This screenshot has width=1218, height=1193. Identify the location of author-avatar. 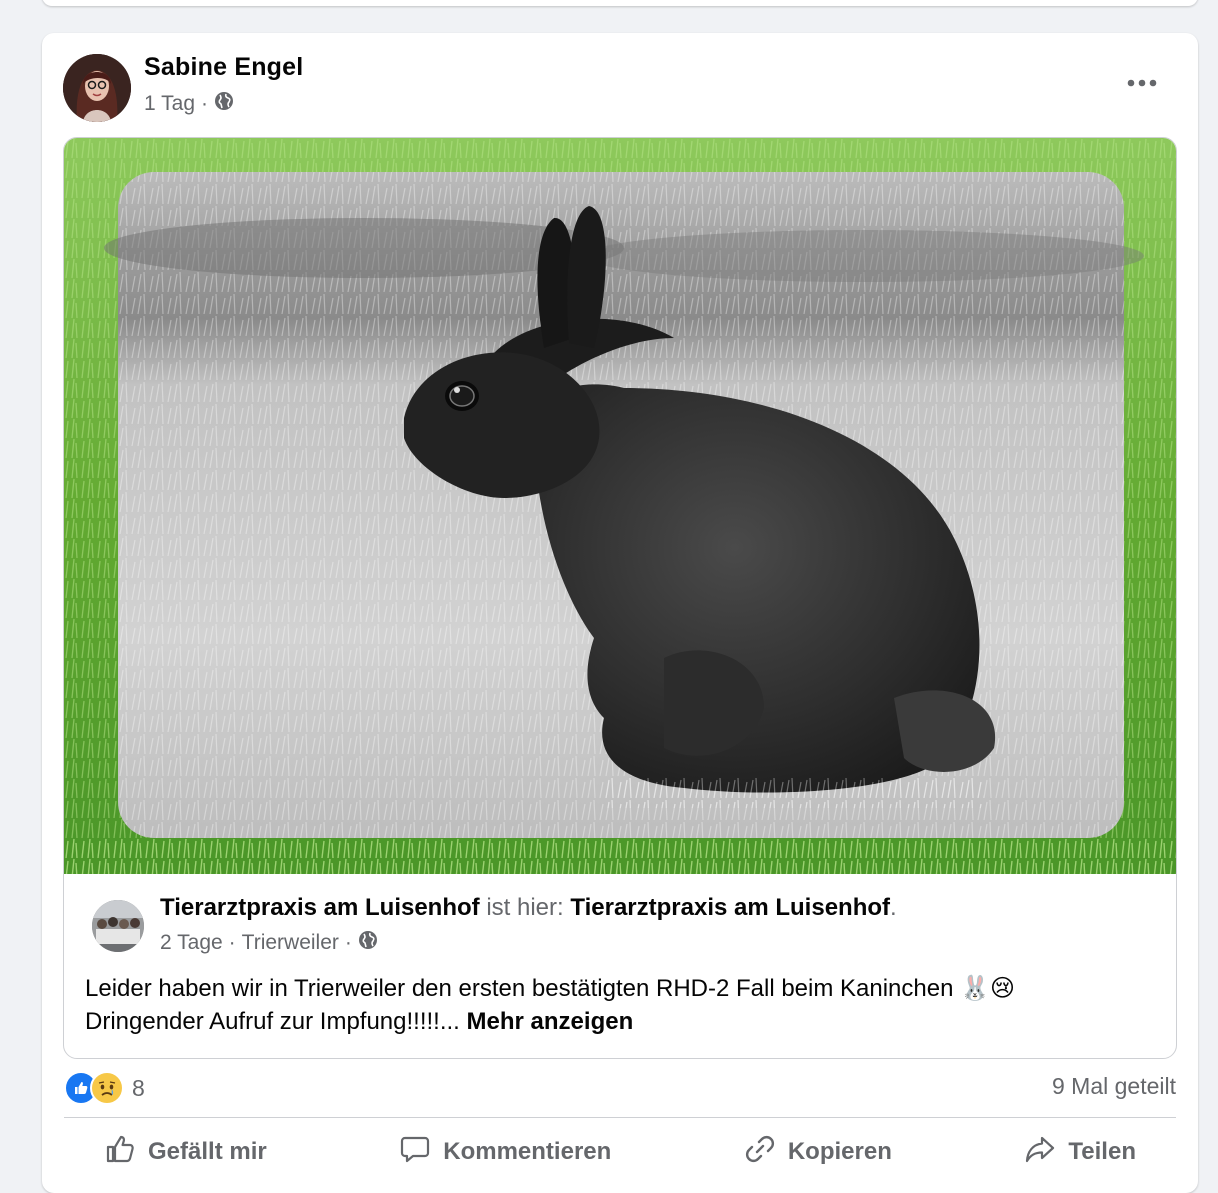
(97, 88).